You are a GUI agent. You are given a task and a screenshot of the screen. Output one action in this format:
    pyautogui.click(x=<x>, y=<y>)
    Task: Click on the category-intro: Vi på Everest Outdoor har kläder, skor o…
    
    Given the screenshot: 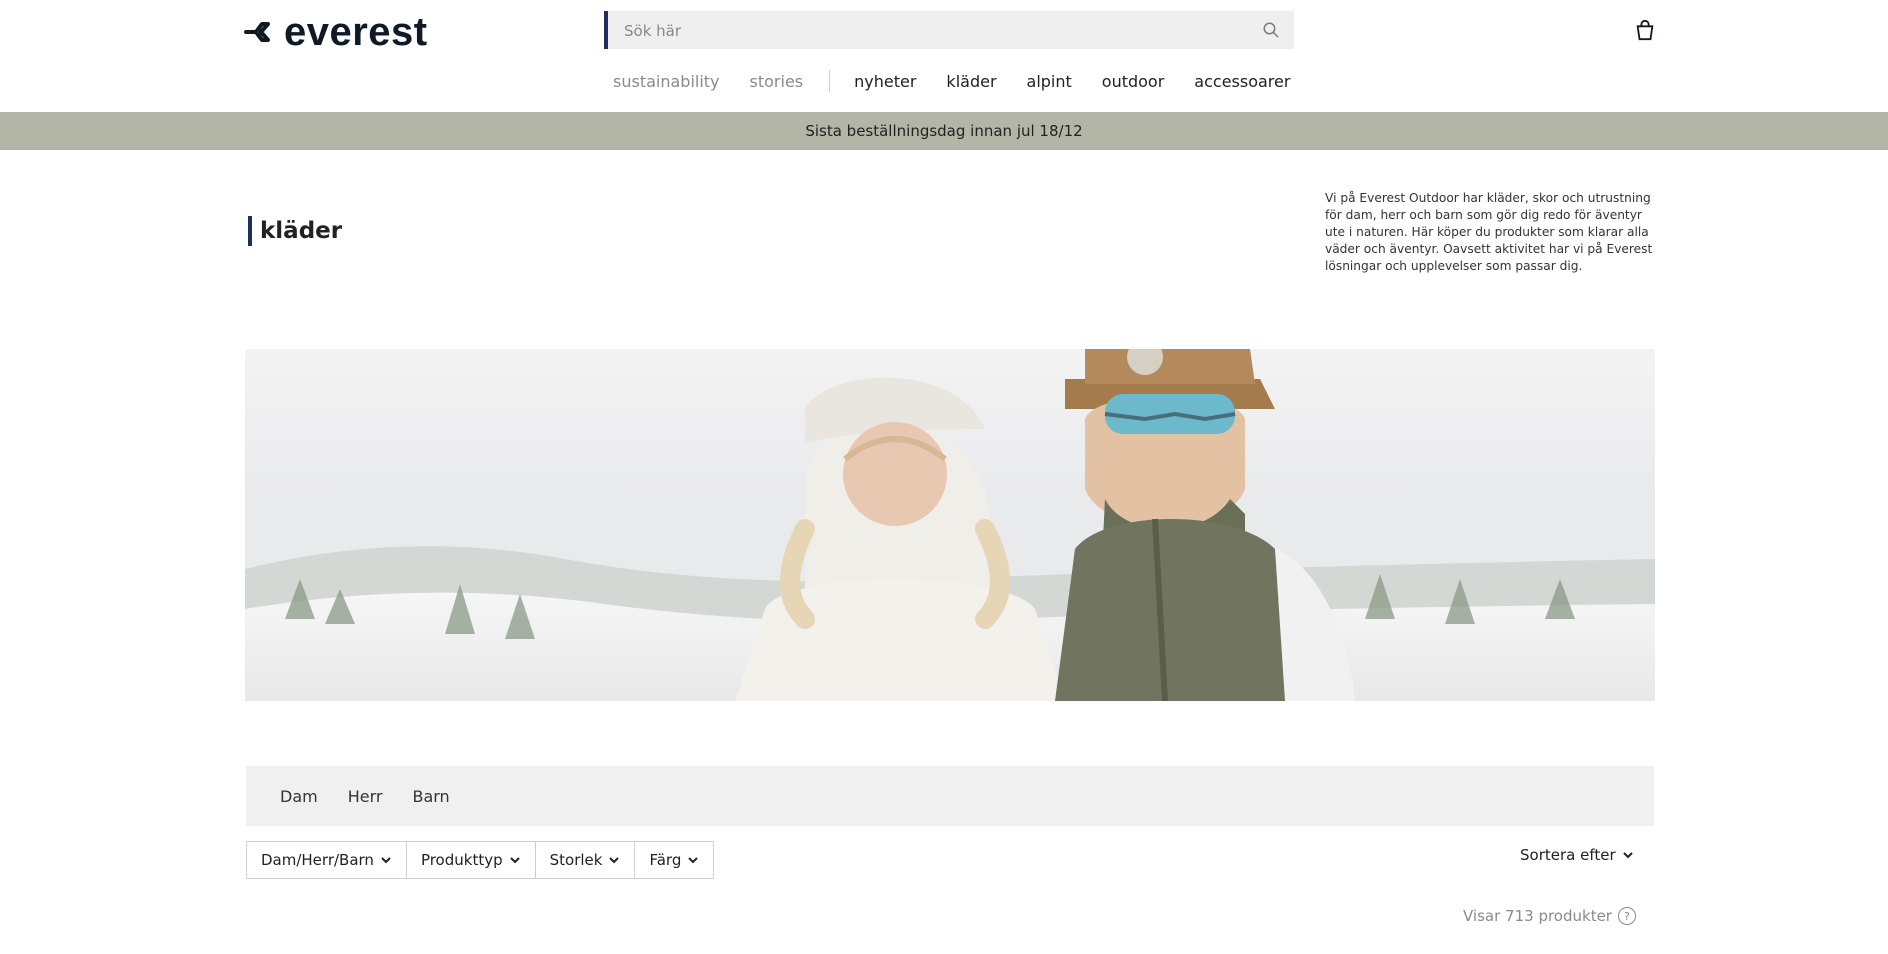 What is the action you would take?
    pyautogui.click(x=1489, y=232)
    